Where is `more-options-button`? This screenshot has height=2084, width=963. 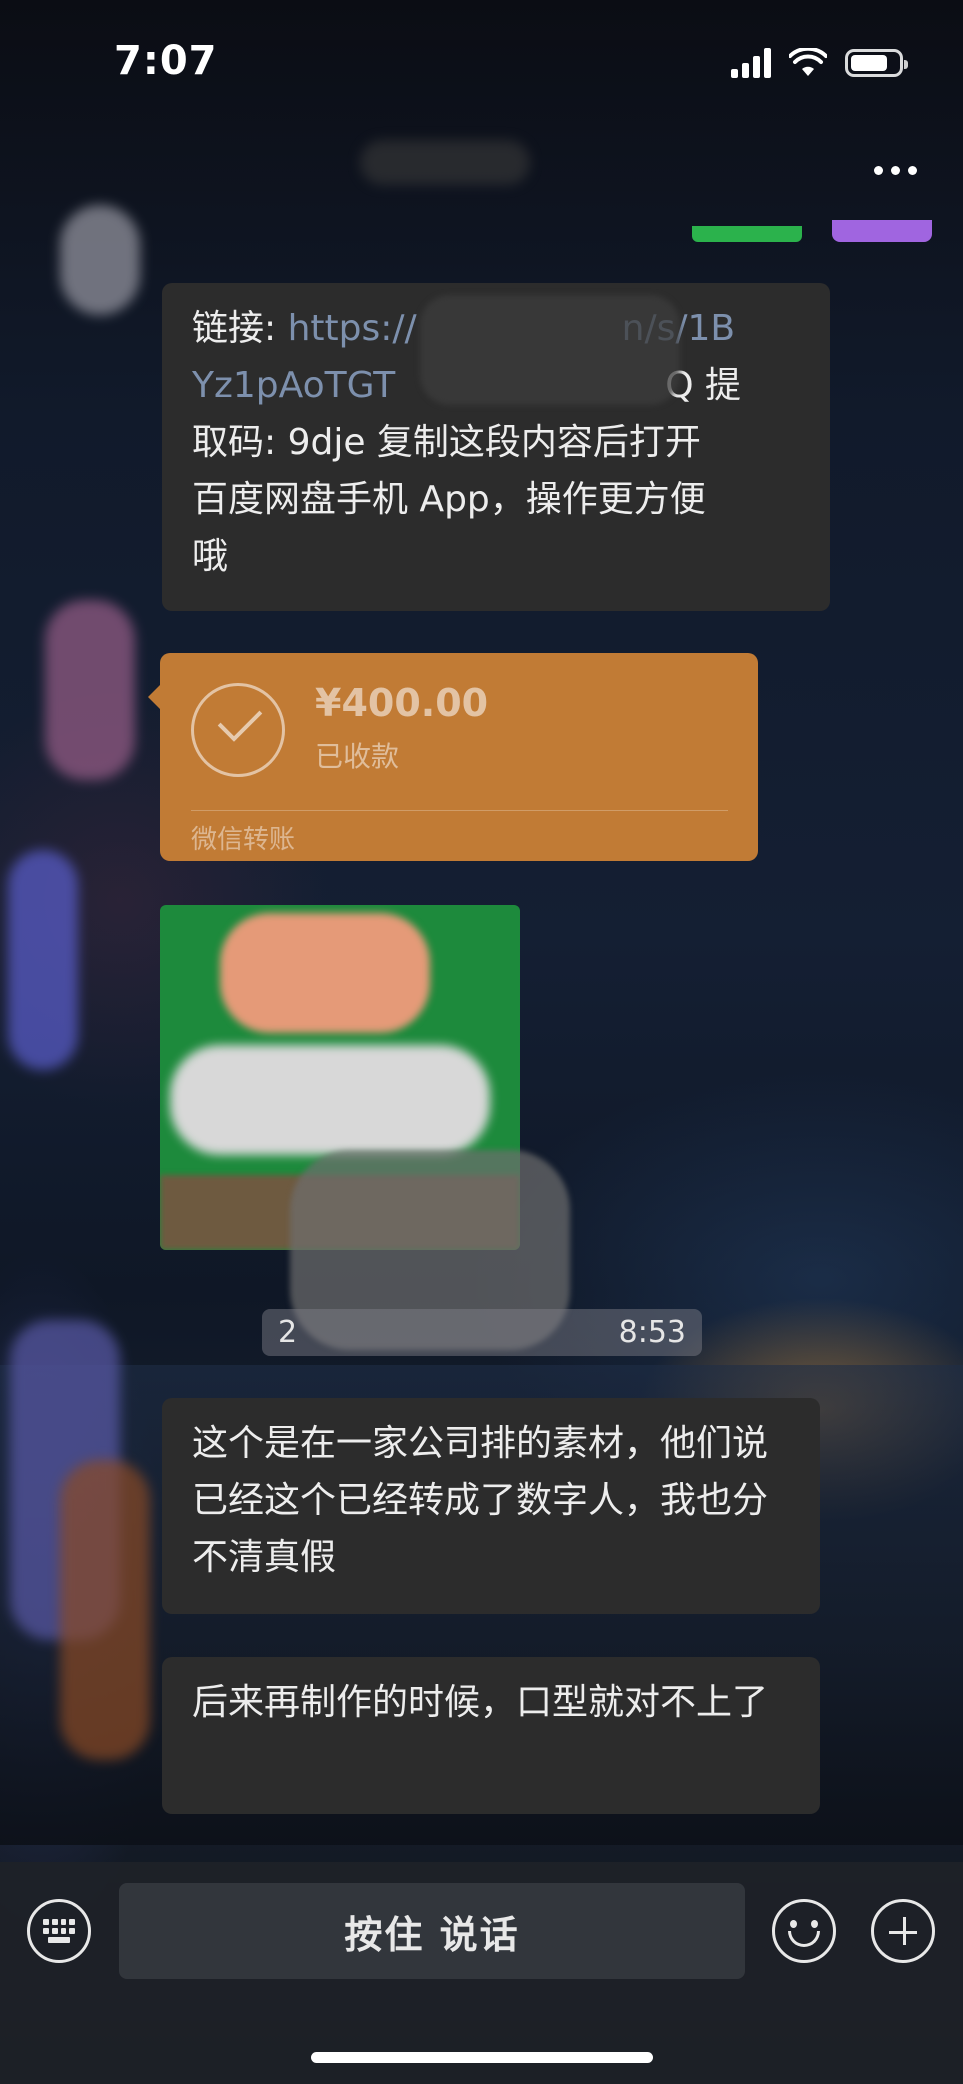
more-options-button is located at coordinates (895, 170).